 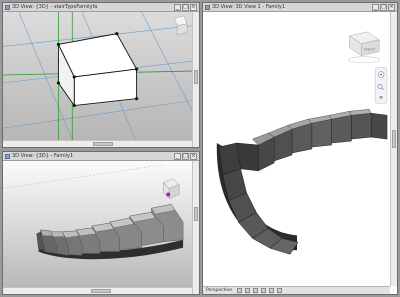 I want to click on title-bar: 3D View: {3D} - stairTypeFamilyfa _ □ ×, so click(x=101, y=7).